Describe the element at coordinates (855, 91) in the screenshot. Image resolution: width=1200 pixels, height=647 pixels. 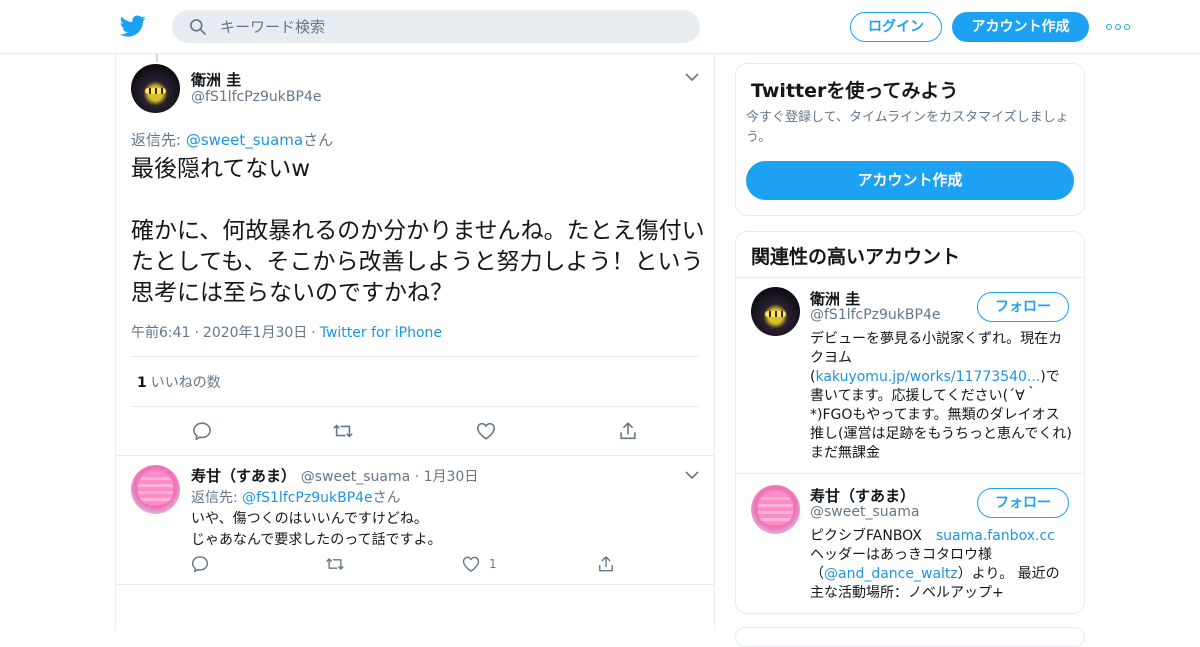
I see `card-title: Twitterを使ってみよう` at that location.